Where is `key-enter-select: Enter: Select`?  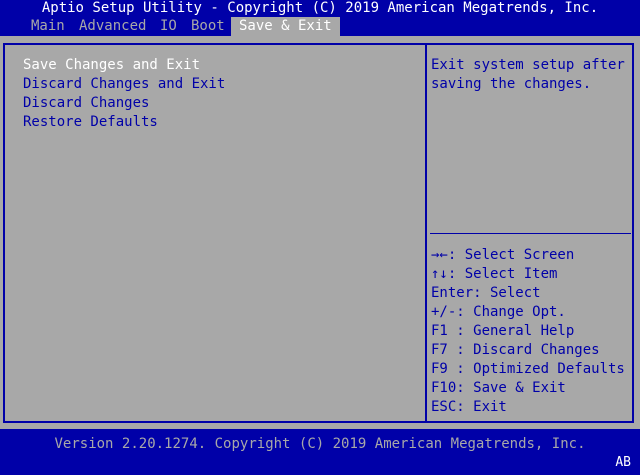
key-enter-select: Enter: Select is located at coordinates (486, 293).